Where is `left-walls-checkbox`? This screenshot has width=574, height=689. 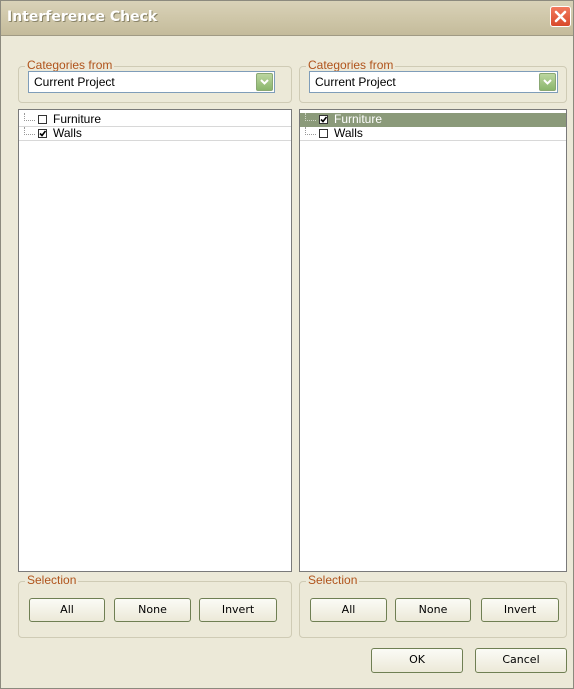 left-walls-checkbox is located at coordinates (42, 133).